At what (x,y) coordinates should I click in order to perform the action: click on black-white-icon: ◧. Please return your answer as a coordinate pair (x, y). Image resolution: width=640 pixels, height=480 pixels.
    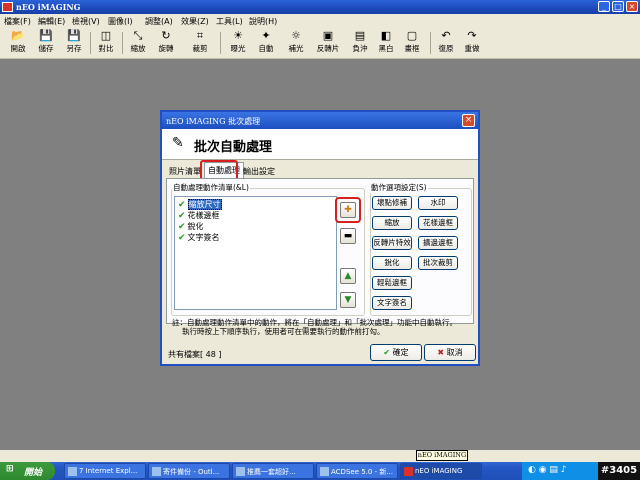
    Looking at the image, I should click on (386, 35).